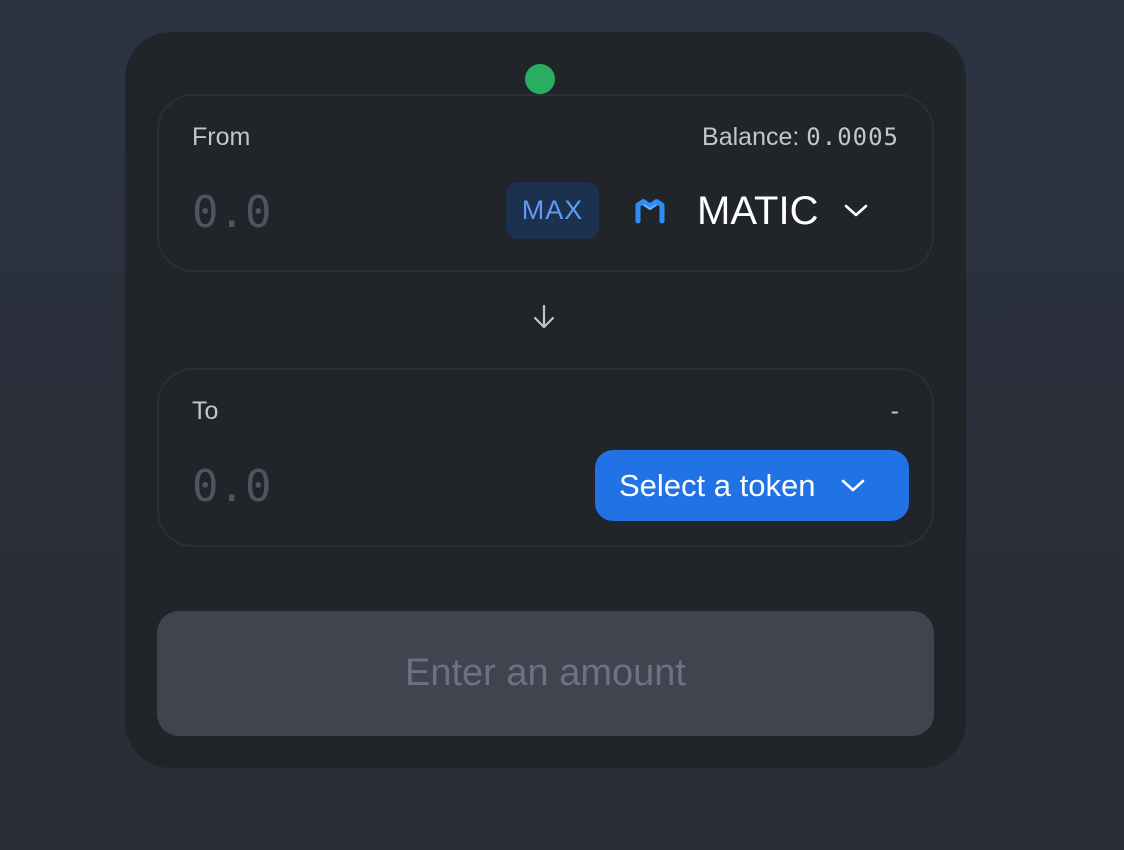 This screenshot has height=850, width=1124. I want to click on from-currency-panel: From Balance: 0.0005 MAX MATIC, so click(545, 183).